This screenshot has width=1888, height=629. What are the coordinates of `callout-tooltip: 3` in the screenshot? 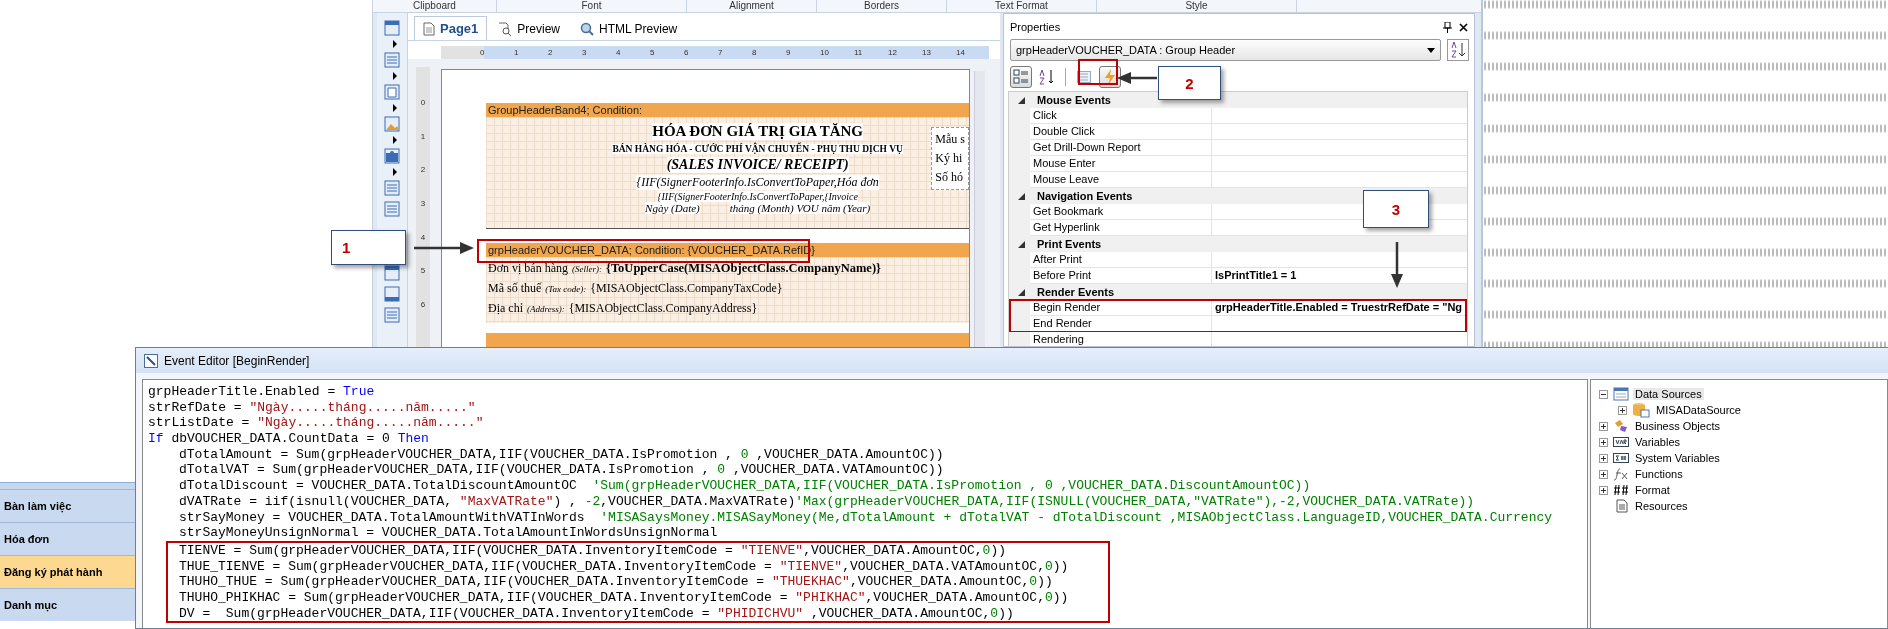 It's located at (1396, 209).